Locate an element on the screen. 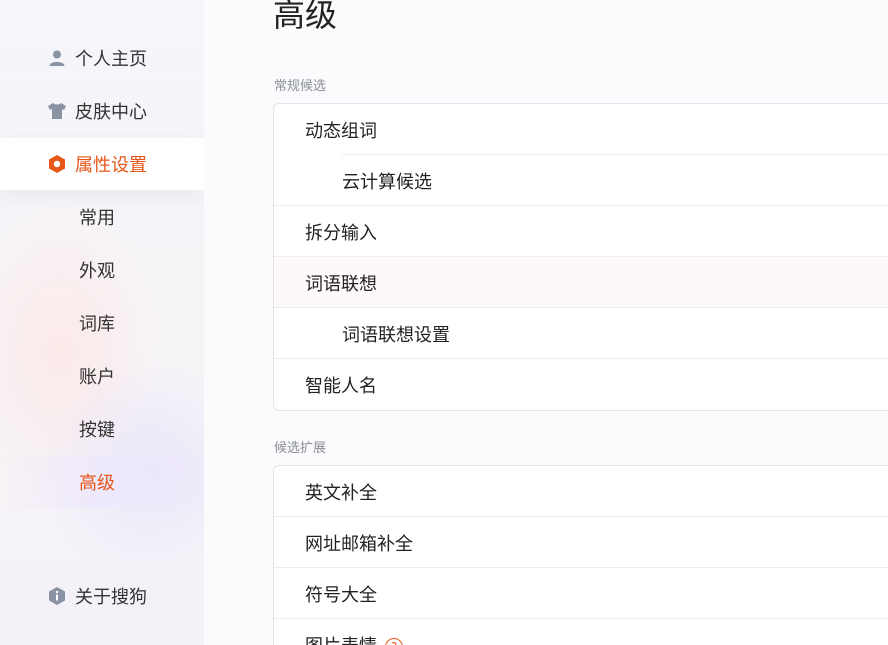  help-icon: ? is located at coordinates (394, 641).